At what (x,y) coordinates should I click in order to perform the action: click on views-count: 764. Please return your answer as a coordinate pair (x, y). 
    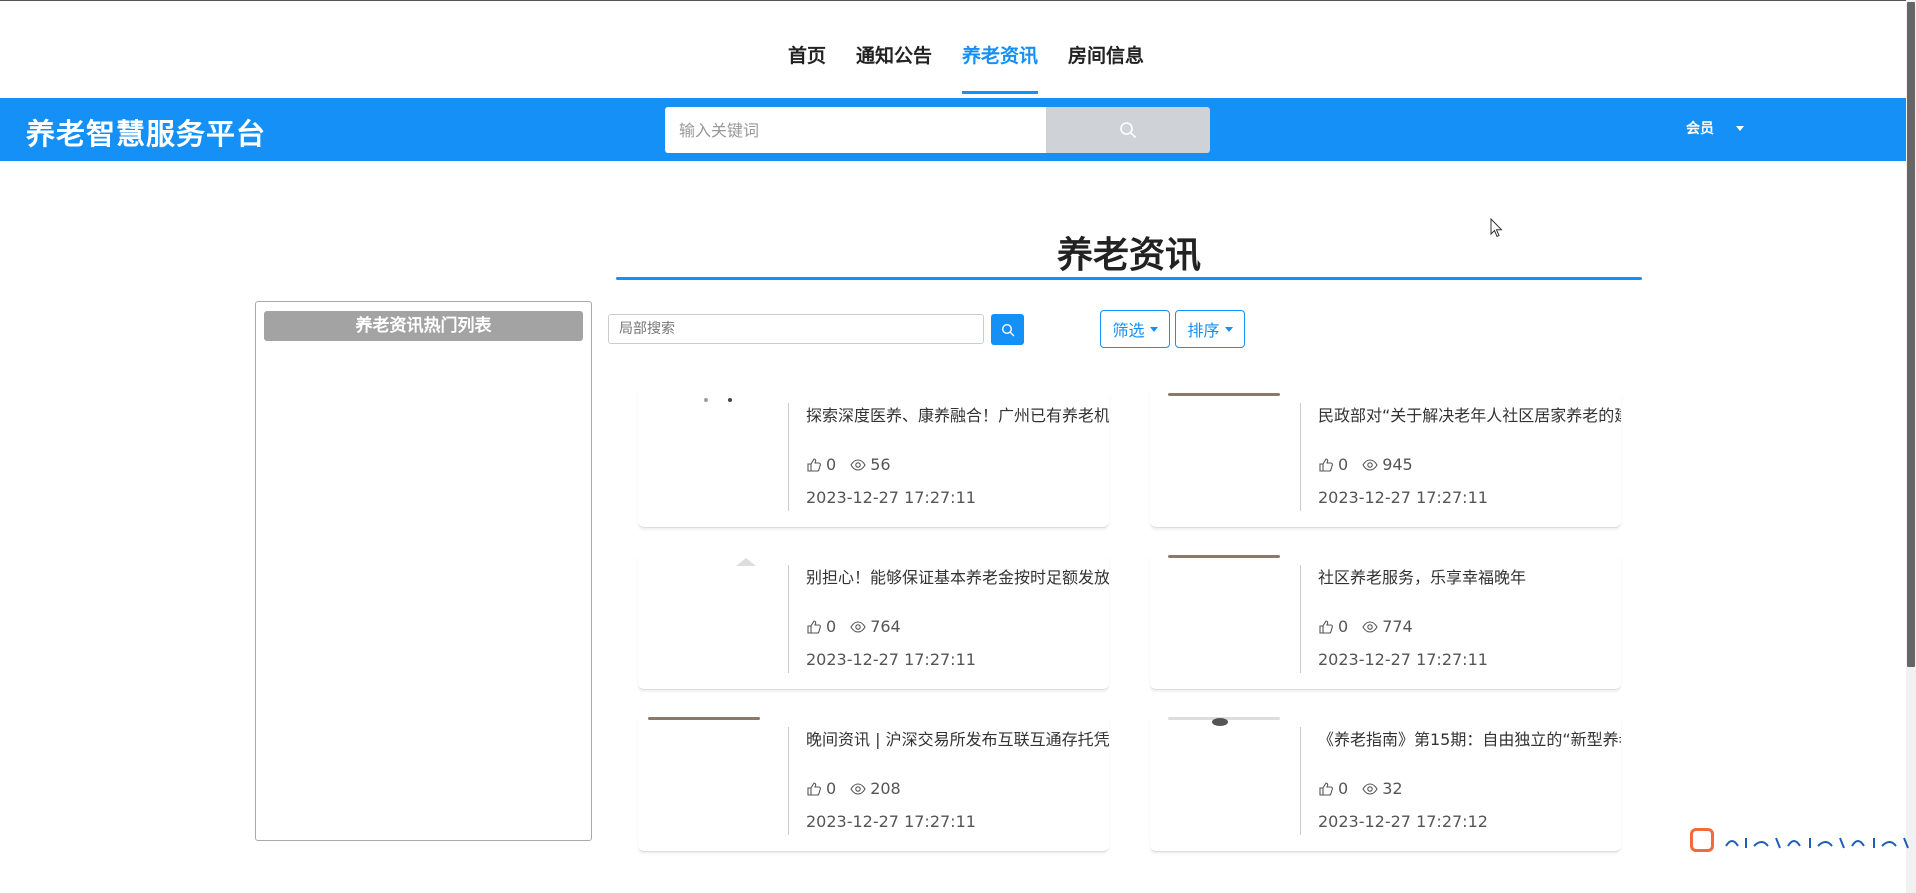
    Looking at the image, I should click on (885, 626).